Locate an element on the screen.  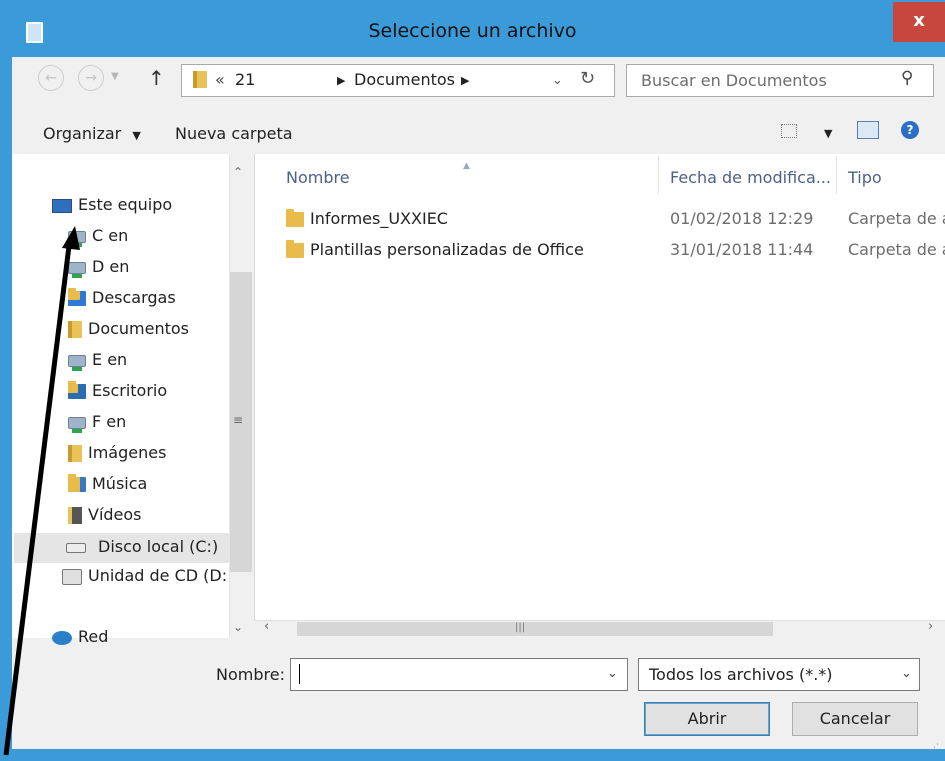
breadcrumb-documentos: Documentos is located at coordinates (404, 79).